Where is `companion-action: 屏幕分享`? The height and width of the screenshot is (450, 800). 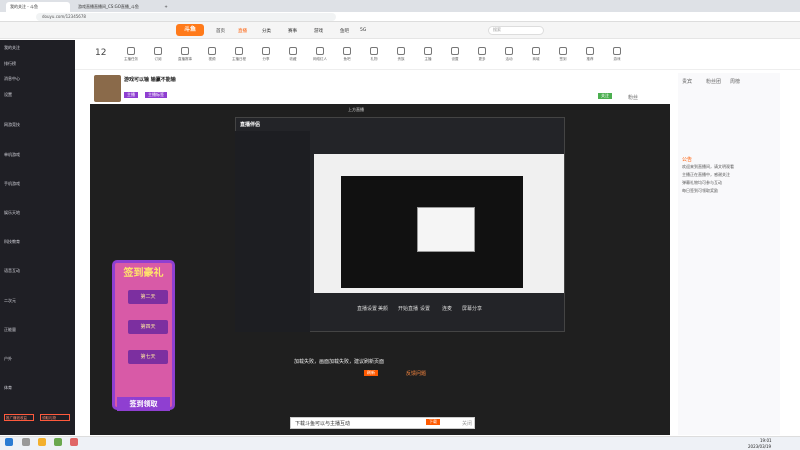
companion-action: 屏幕分享 is located at coordinates (472, 308).